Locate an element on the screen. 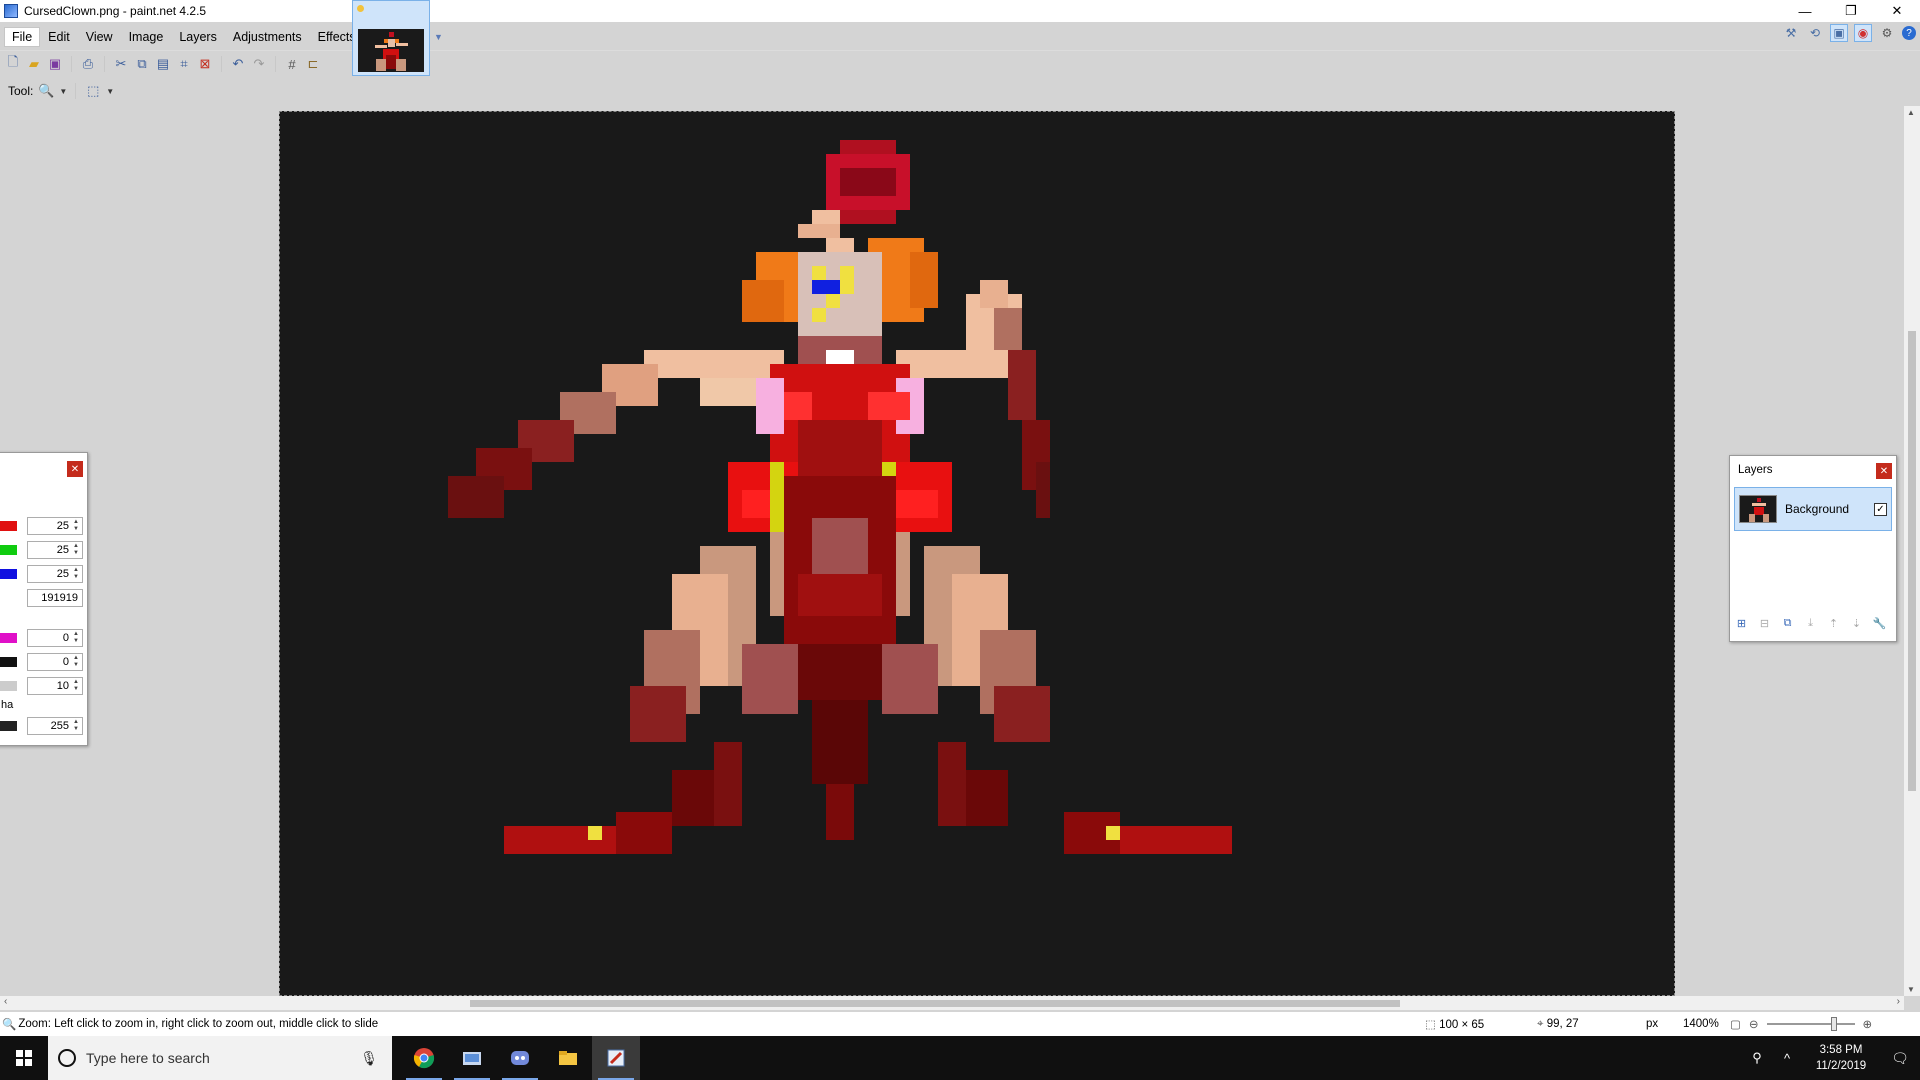  minimize-button: — is located at coordinates (1805, 11).